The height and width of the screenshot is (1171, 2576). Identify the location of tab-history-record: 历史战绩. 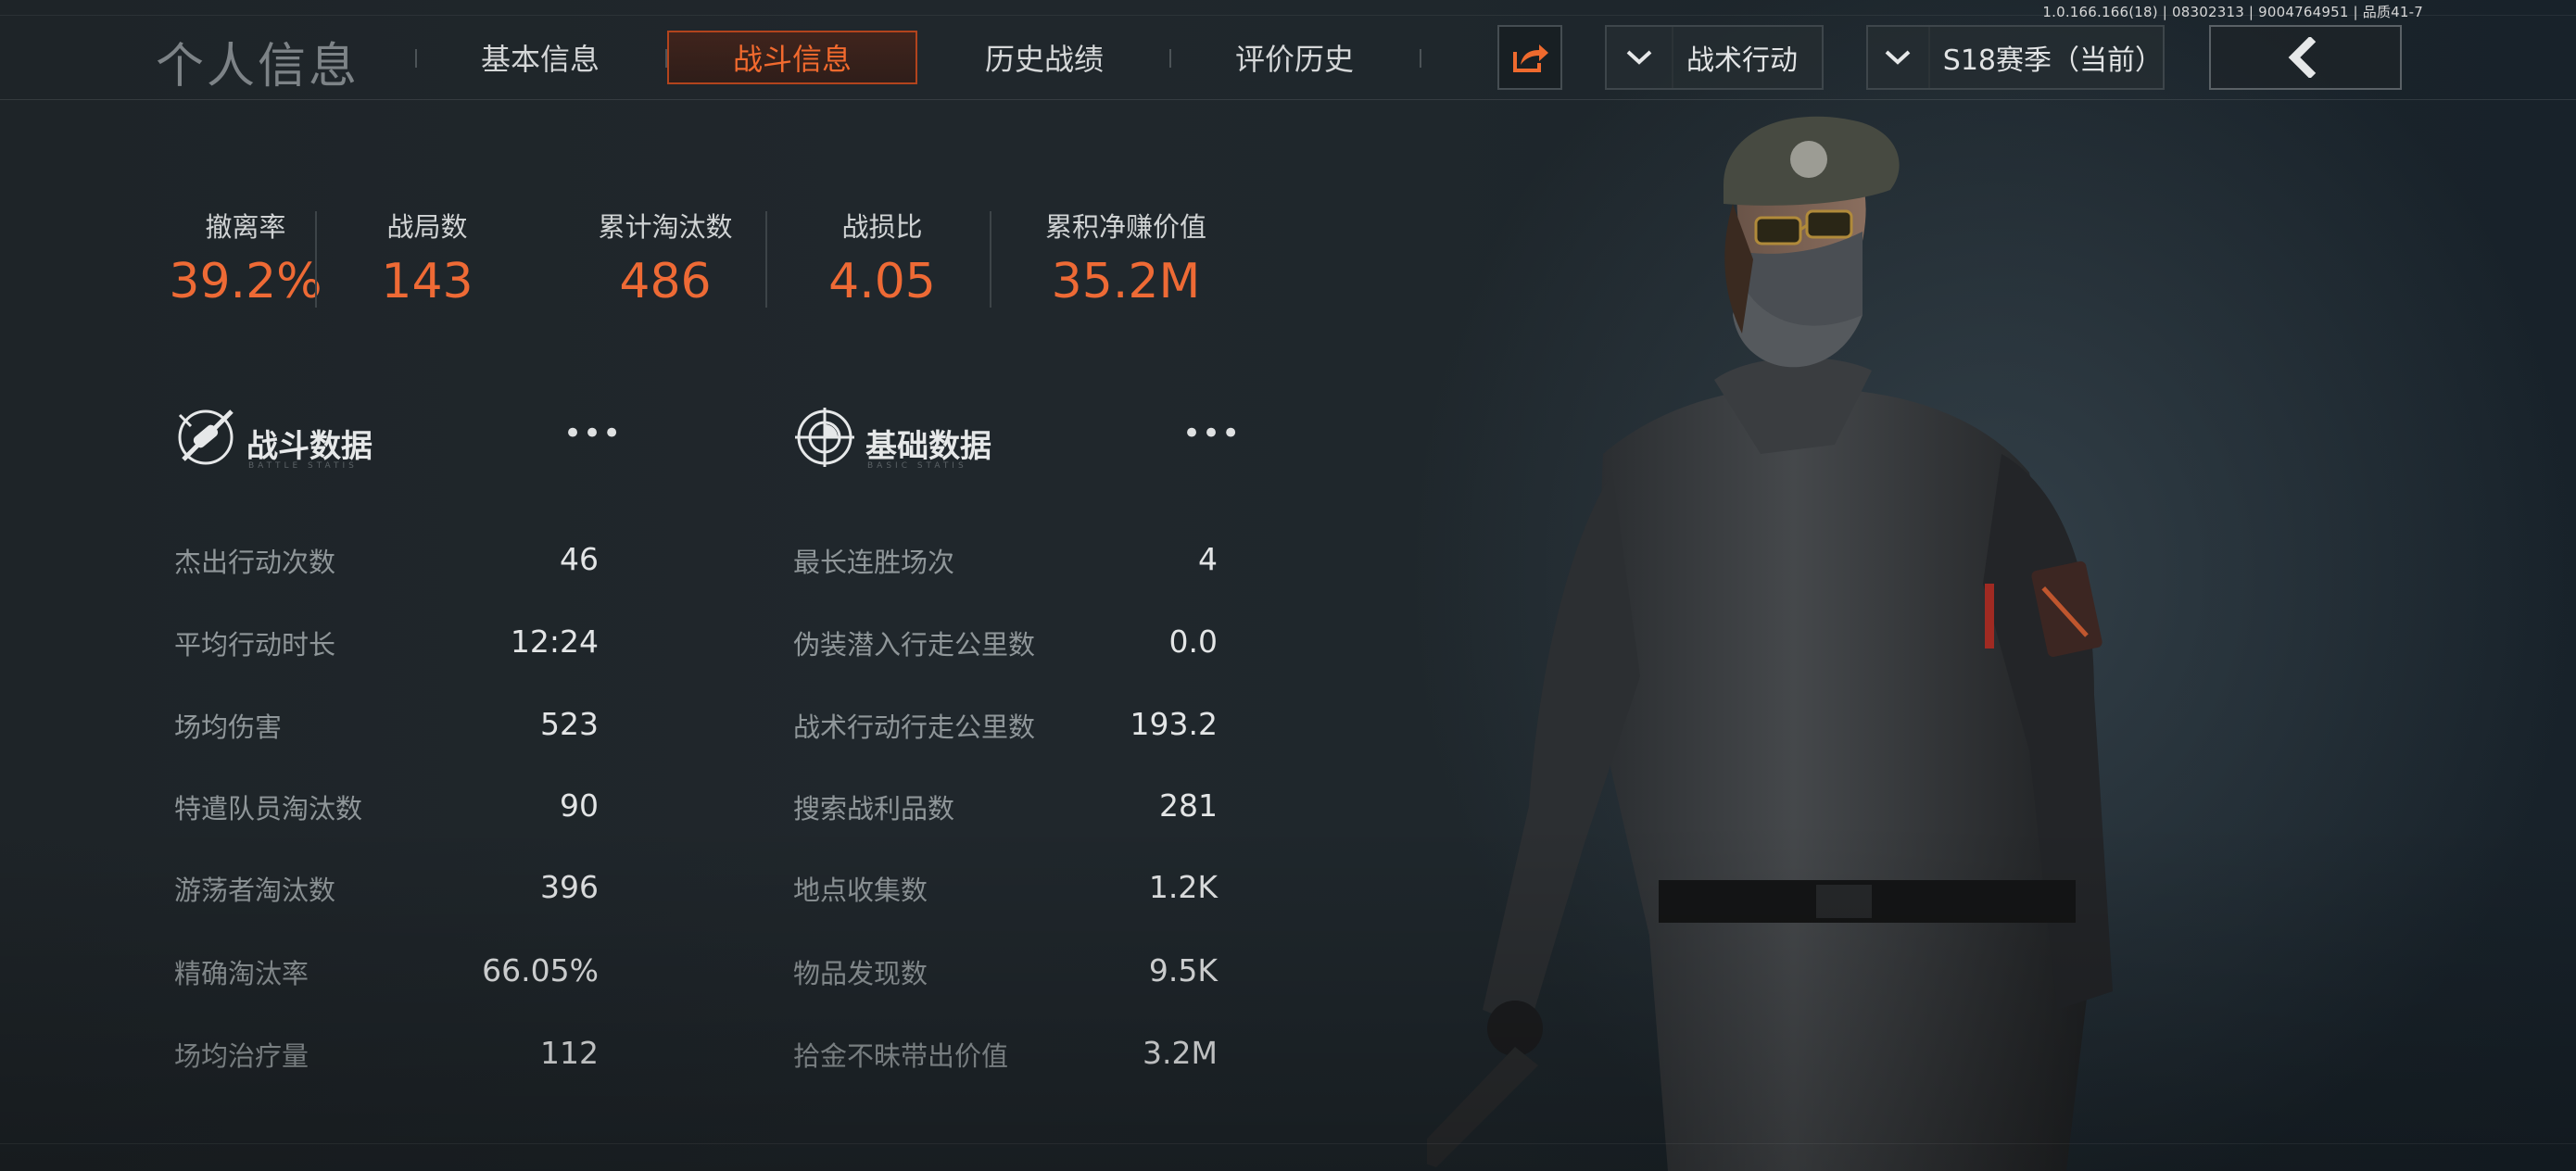
(1044, 58).